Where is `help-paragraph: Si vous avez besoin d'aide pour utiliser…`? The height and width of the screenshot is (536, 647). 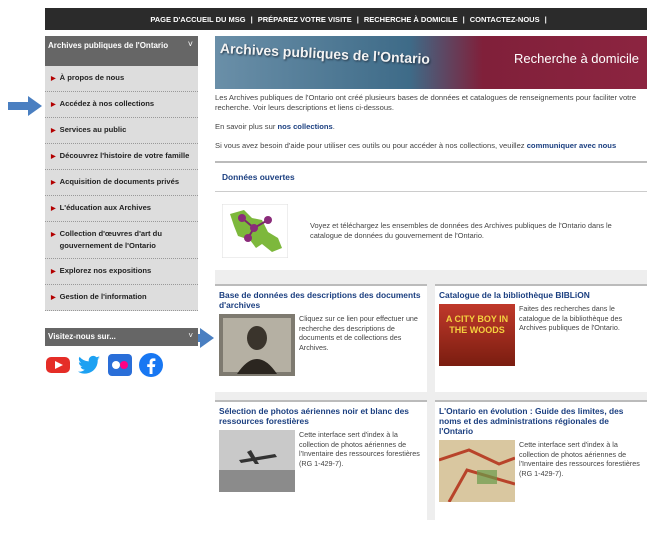
help-paragraph: Si vous avez besoin d'aide pour utiliser… is located at coordinates (431, 146).